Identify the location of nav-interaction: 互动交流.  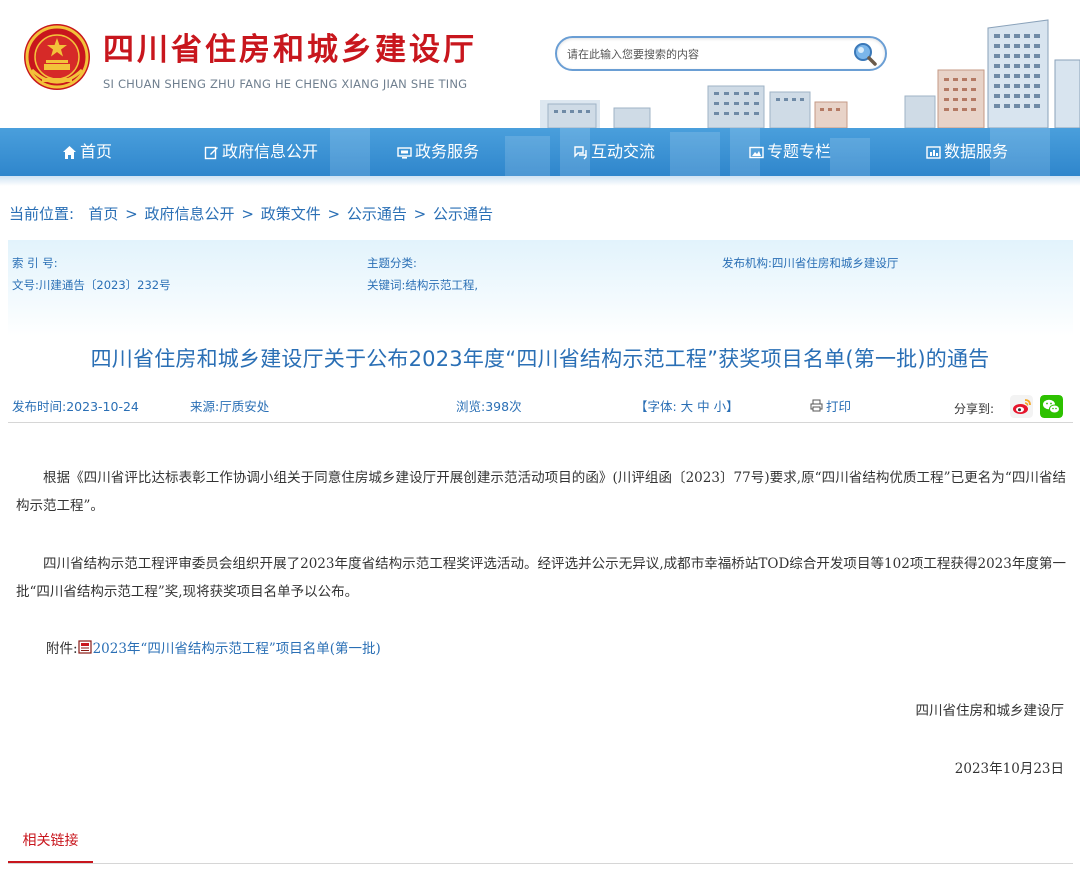
(614, 152).